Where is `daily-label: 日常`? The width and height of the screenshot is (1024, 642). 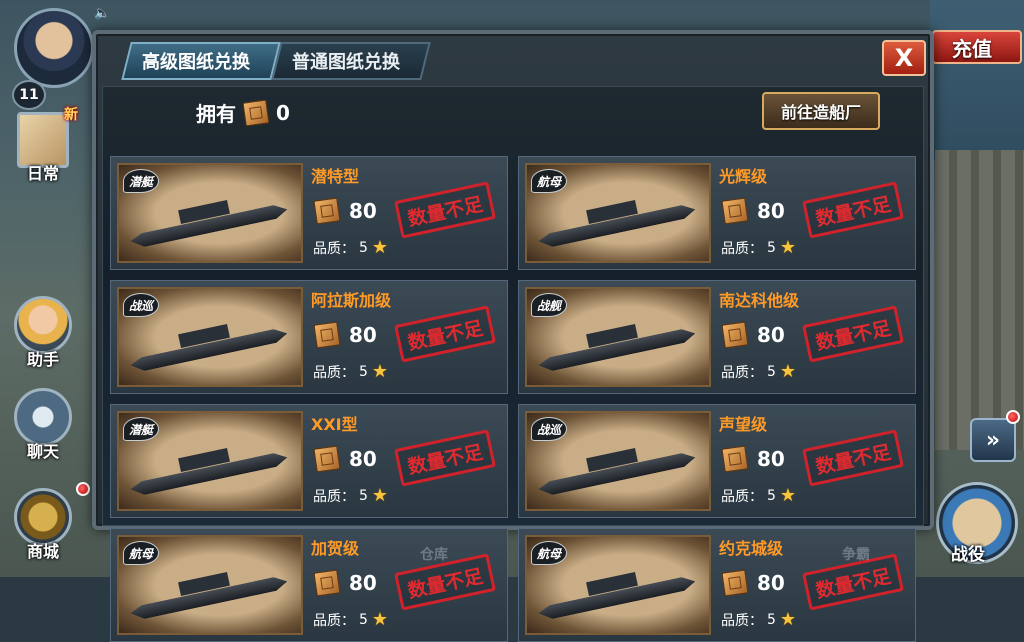
daily-label: 日常 is located at coordinates (42, 173).